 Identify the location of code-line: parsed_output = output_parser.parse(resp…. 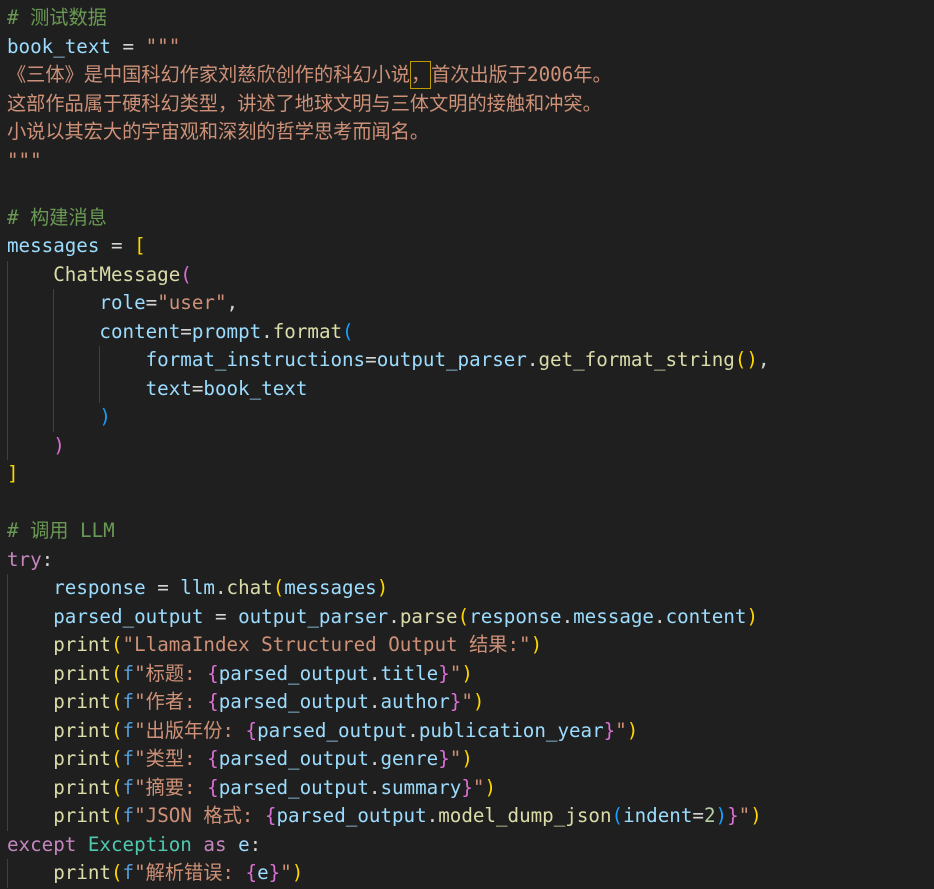
(467, 616).